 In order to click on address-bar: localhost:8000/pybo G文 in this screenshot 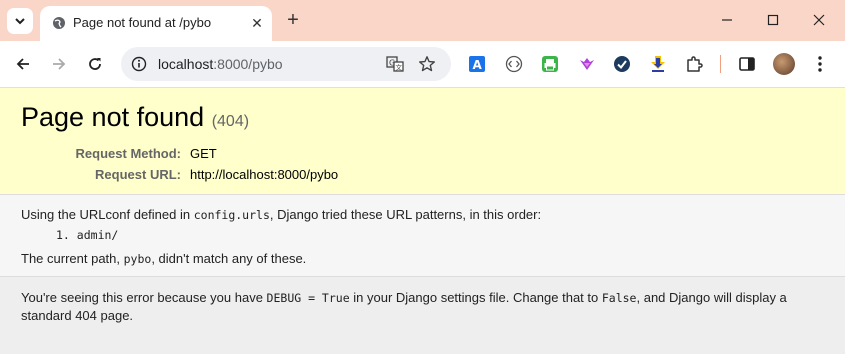, I will do `click(286, 64)`.